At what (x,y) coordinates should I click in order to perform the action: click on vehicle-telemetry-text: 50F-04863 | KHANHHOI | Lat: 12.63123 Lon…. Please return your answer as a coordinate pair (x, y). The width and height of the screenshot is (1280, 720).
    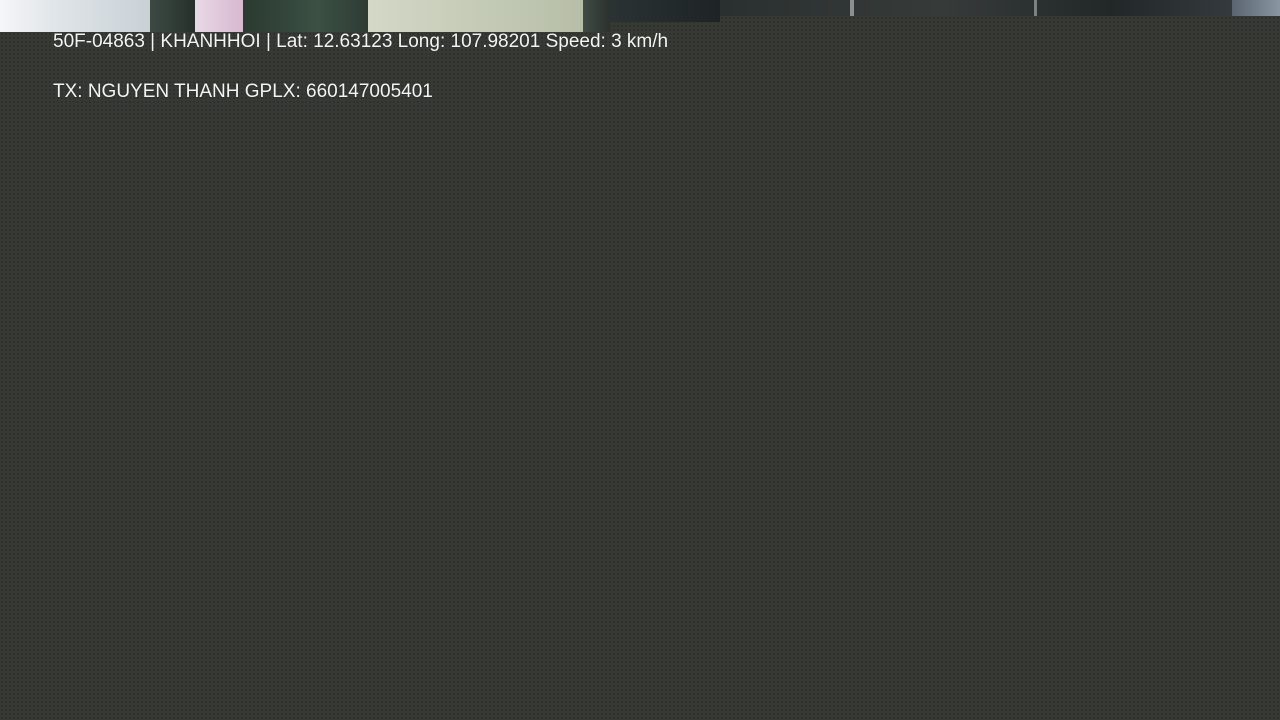
    Looking at the image, I should click on (361, 41).